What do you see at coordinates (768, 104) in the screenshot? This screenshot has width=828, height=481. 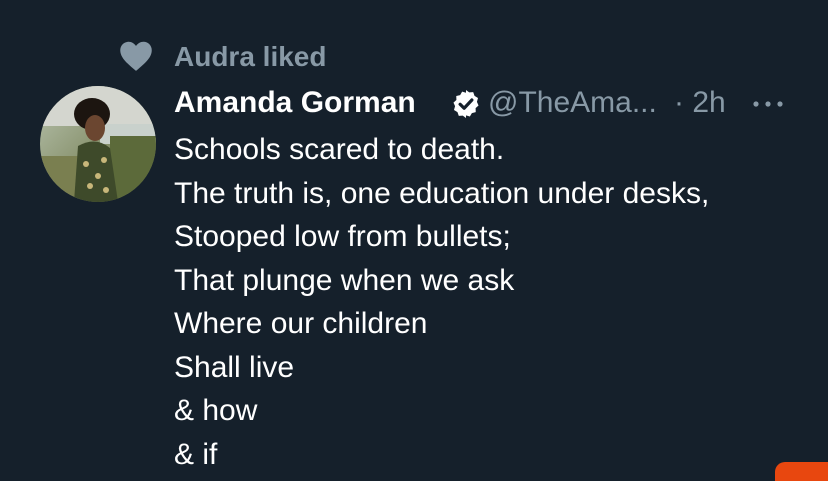 I see `more-options-icon` at bounding box center [768, 104].